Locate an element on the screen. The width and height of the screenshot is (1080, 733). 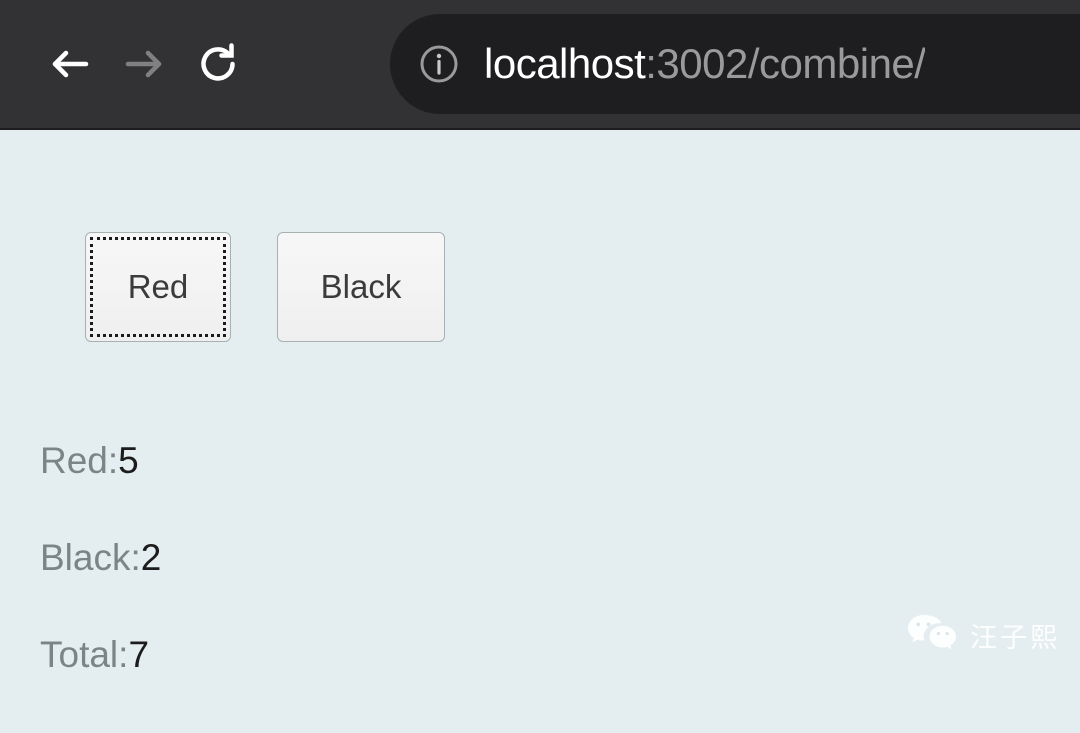
forward-button is located at coordinates (144, 64).